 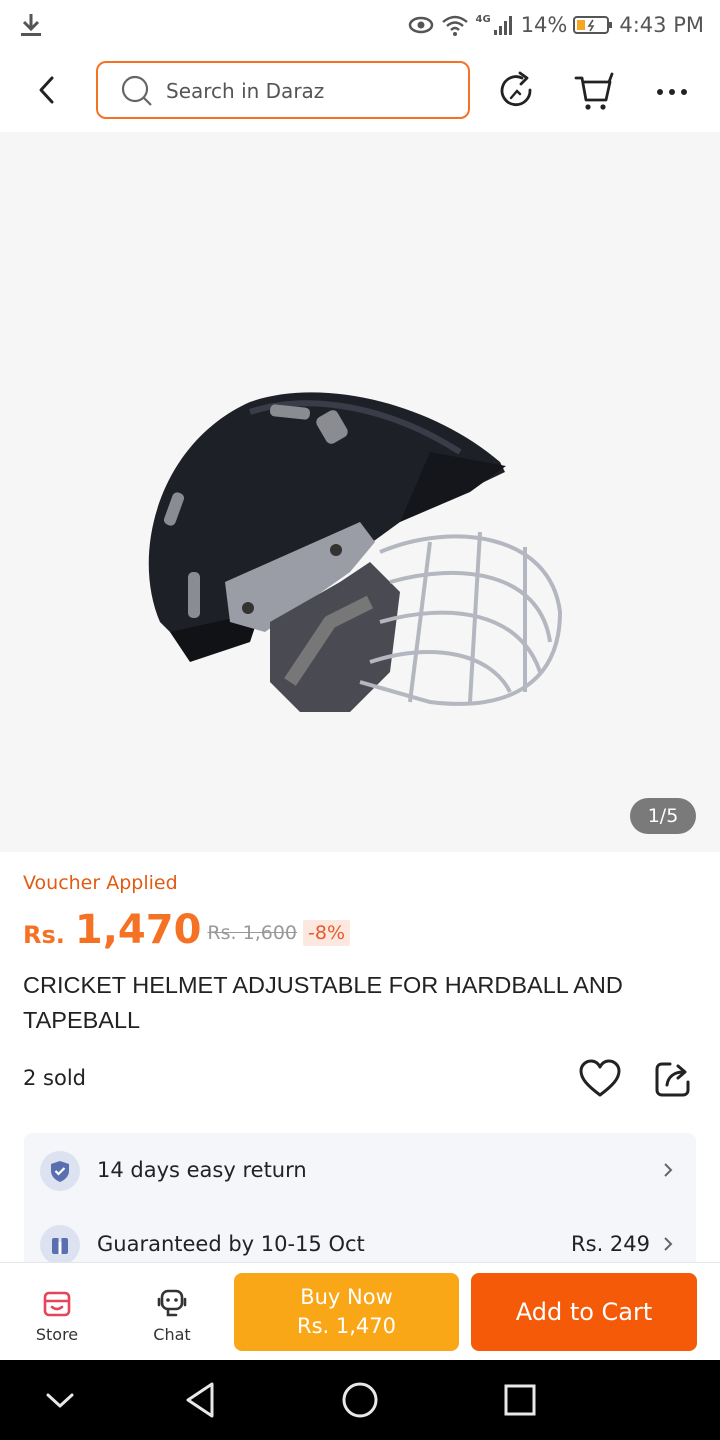 What do you see at coordinates (360, 1171) in the screenshot?
I see `return-policy-row: 14 days easy return` at bounding box center [360, 1171].